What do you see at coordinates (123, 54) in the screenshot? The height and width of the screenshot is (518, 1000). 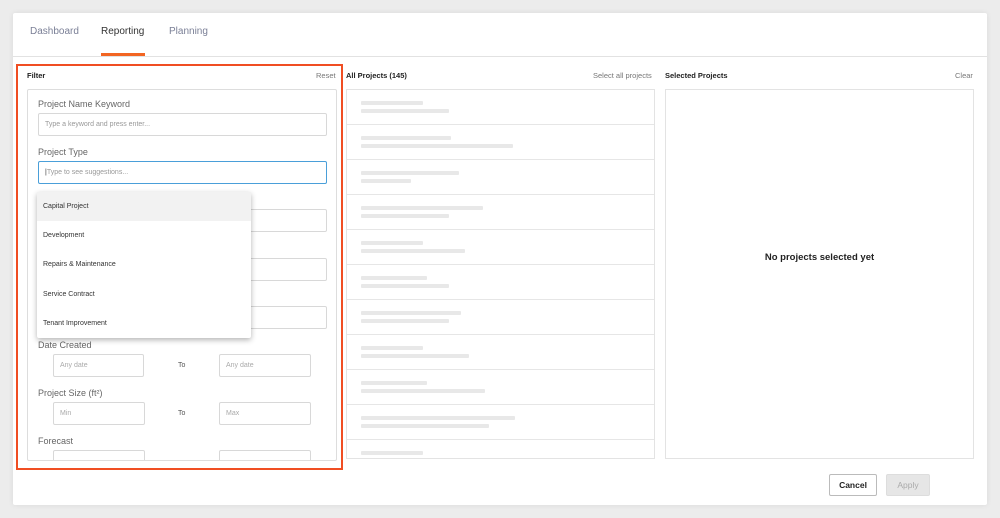 I see `active-tab-indicator` at bounding box center [123, 54].